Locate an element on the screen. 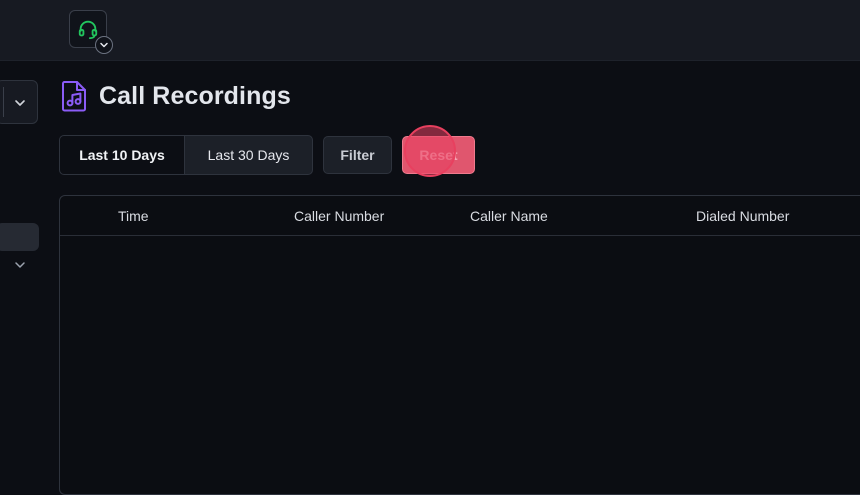 This screenshot has height=495, width=860. agent-status-menu-button is located at coordinates (104, 45).